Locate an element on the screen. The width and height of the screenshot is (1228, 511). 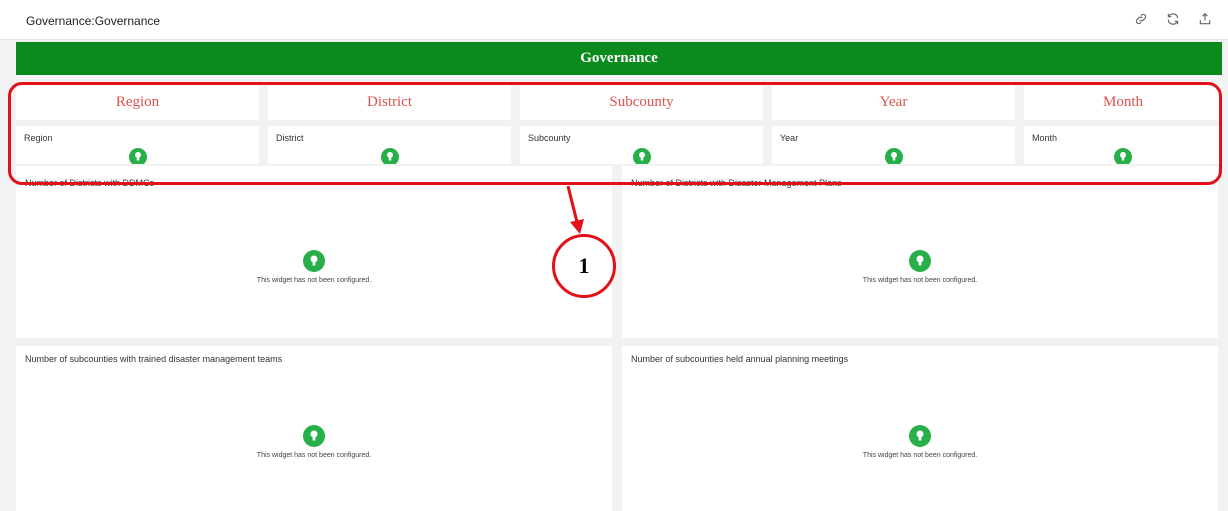
top-bar: Governance:Governance is located at coordinates (614, 20).